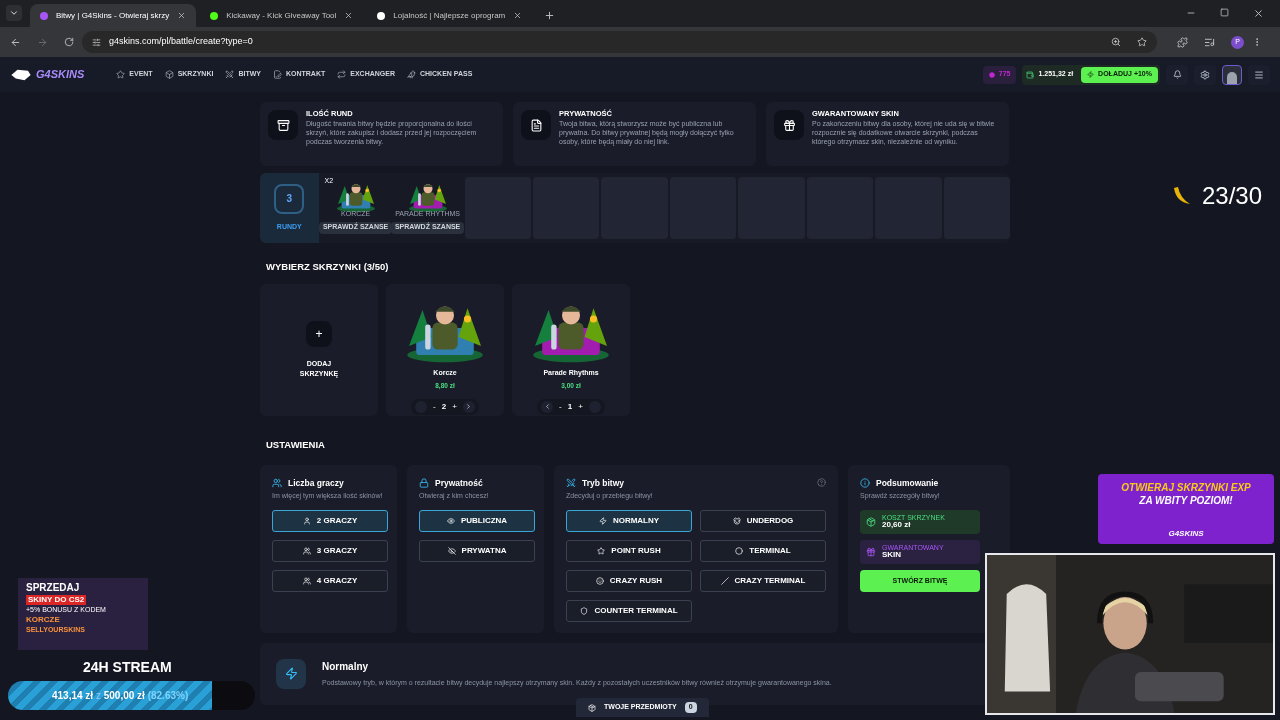 The height and width of the screenshot is (720, 1280). What do you see at coordinates (1116, 42) in the screenshot?
I see `zoom-icon` at bounding box center [1116, 42].